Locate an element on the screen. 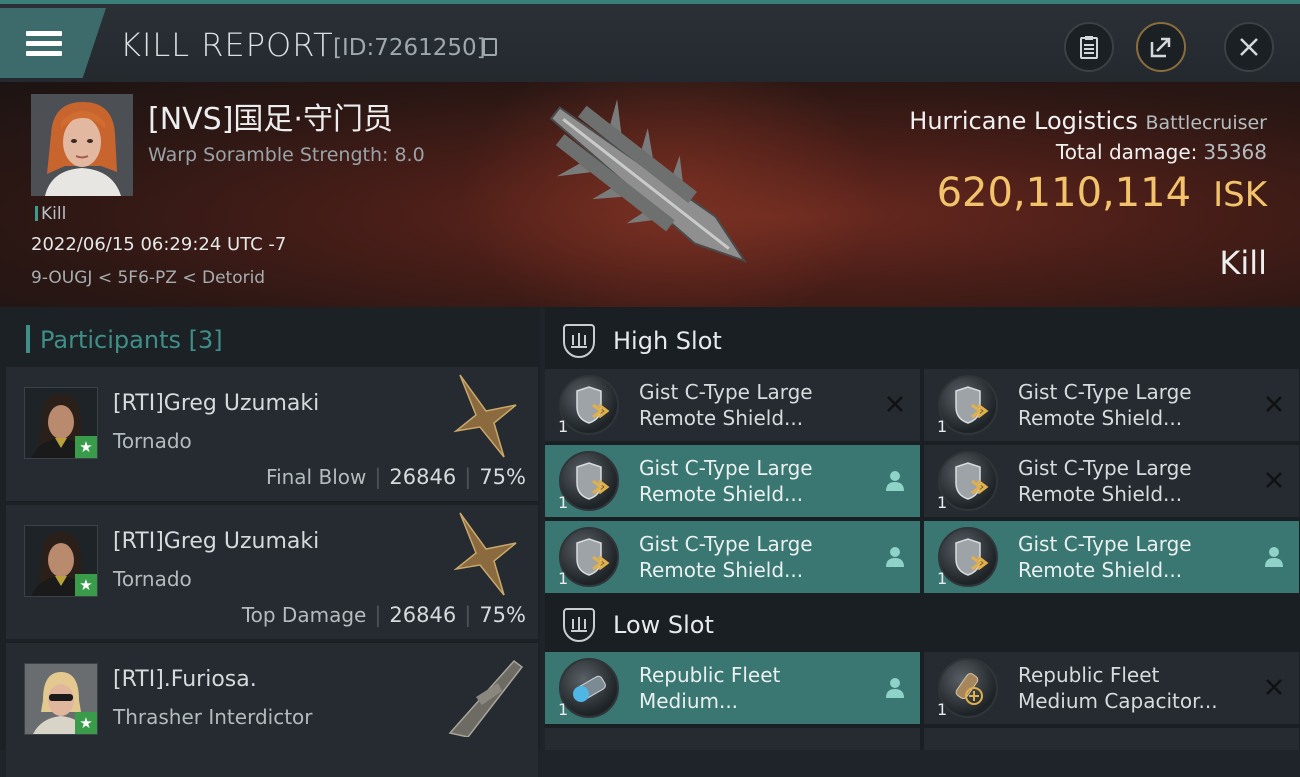 This screenshot has width=1300, height=777. low-slot-icon is located at coordinates (579, 625).